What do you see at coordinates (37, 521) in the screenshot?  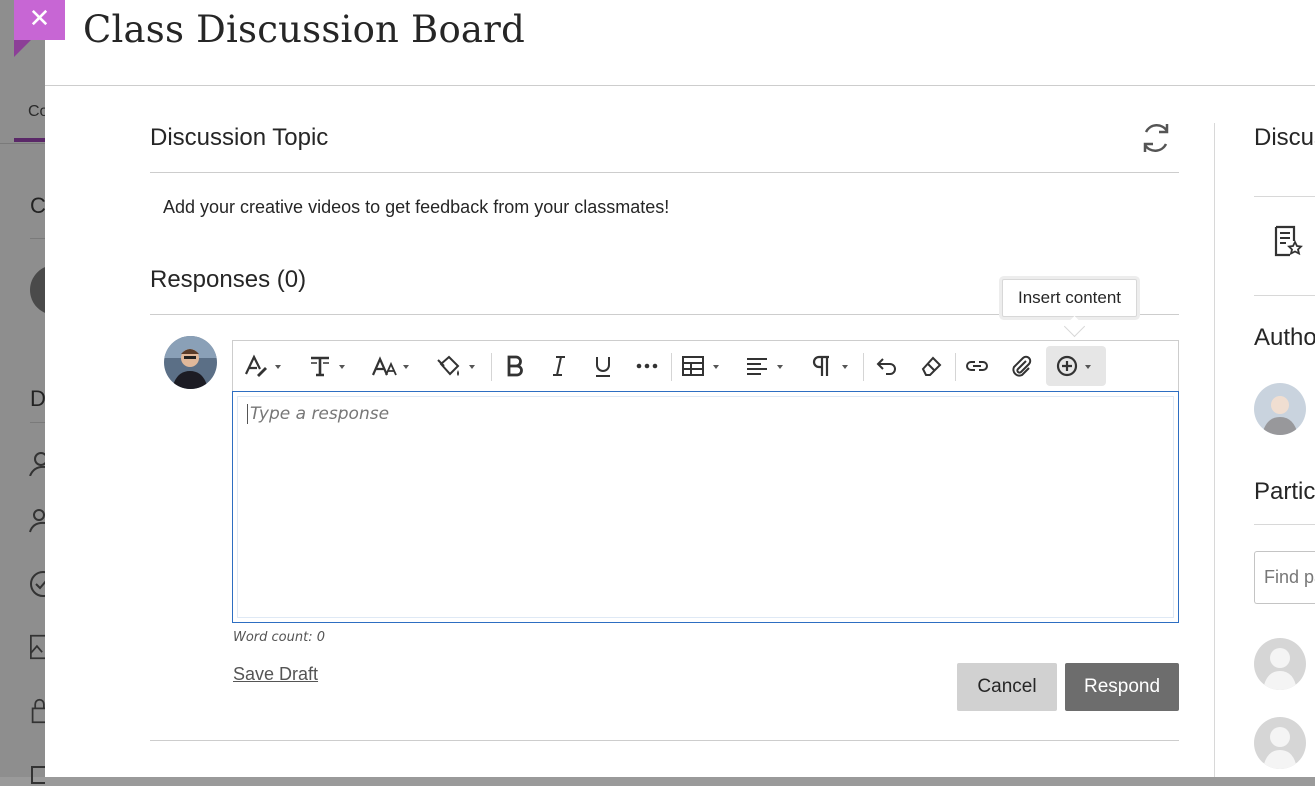 I see `people-icon` at bounding box center [37, 521].